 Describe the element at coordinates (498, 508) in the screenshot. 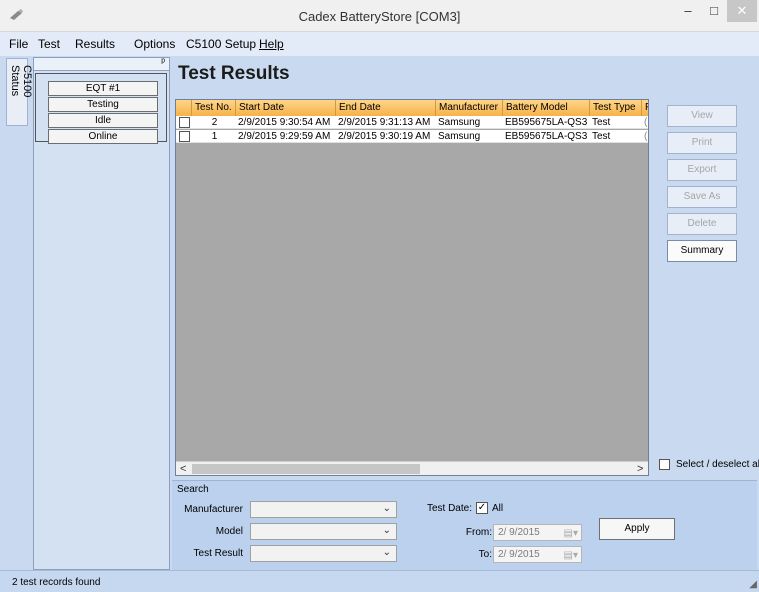

I see `all-dates-label: All` at that location.